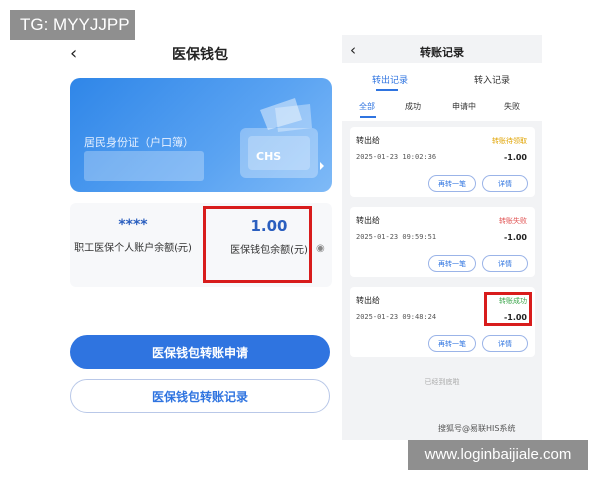 The image size is (600, 480). Describe the element at coordinates (477, 428) in the screenshot. I see `source-credit: 搜狐号@易联HIS系统` at that location.